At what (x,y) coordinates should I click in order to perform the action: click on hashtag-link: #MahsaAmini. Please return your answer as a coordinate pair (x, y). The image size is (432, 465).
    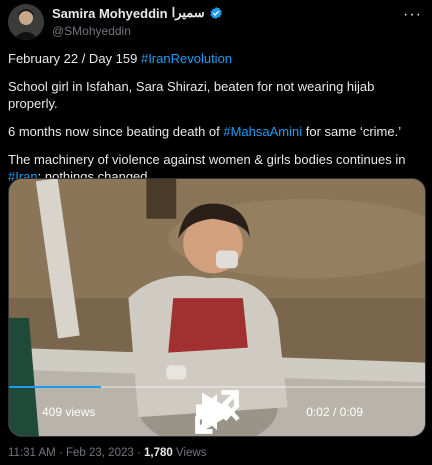
    Looking at the image, I should click on (262, 131).